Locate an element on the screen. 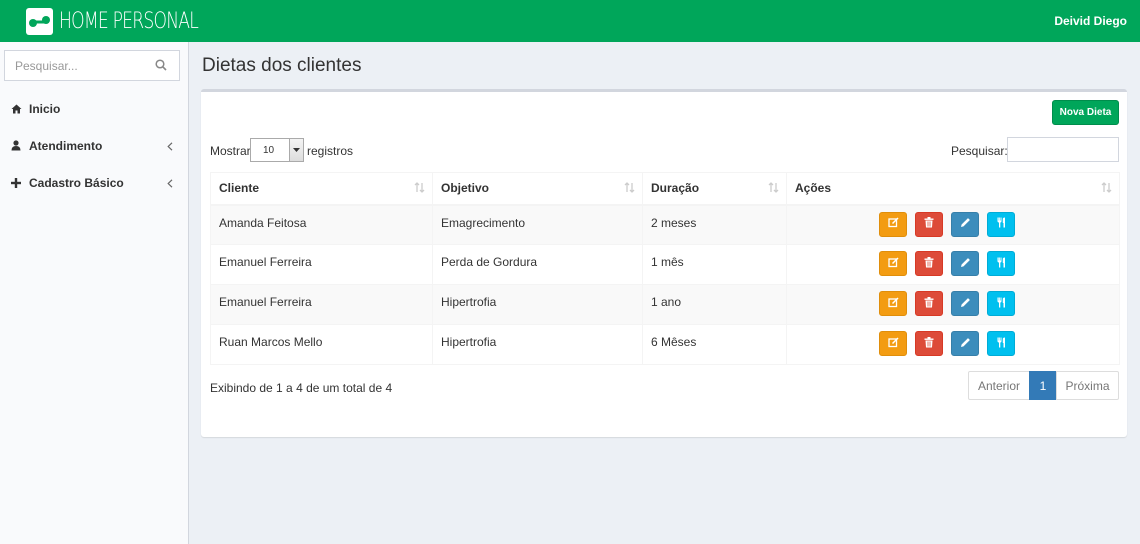 This screenshot has width=1140, height=544. plus-icon is located at coordinates (16, 182).